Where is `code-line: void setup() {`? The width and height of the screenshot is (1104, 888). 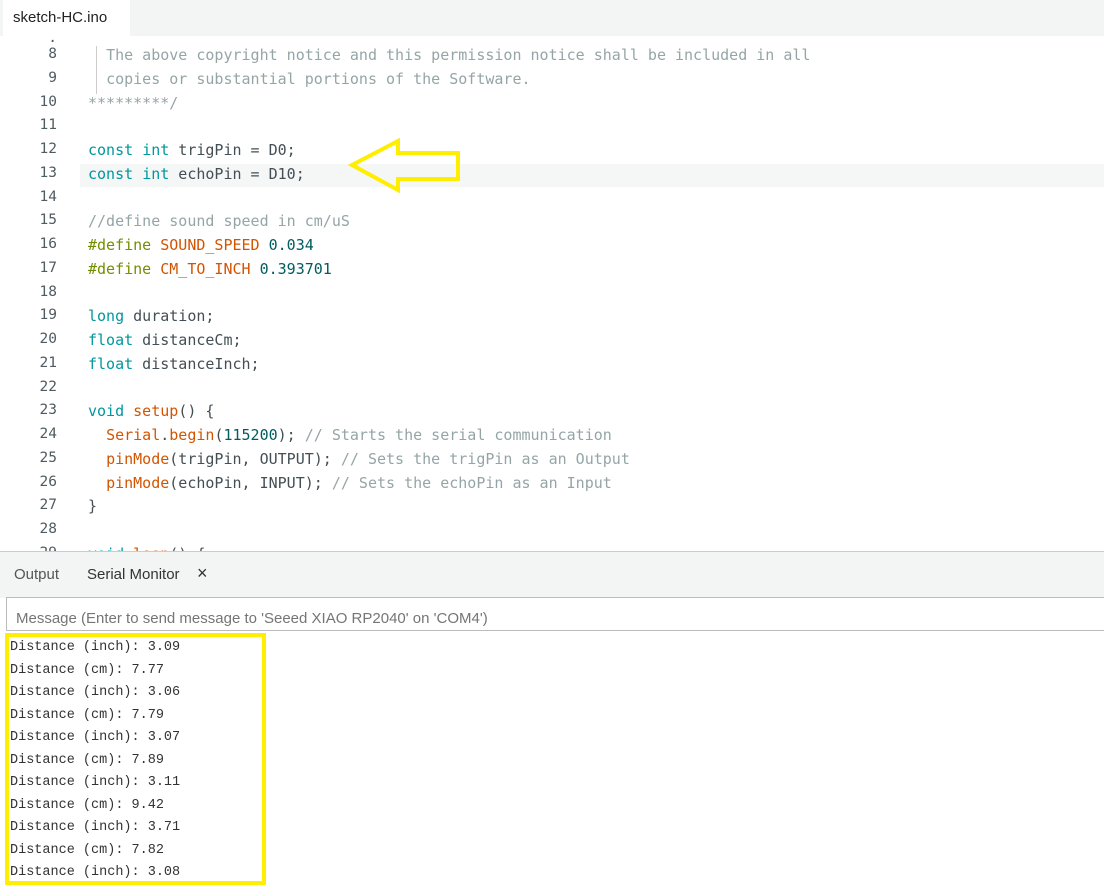 code-line: void setup() { is located at coordinates (151, 411).